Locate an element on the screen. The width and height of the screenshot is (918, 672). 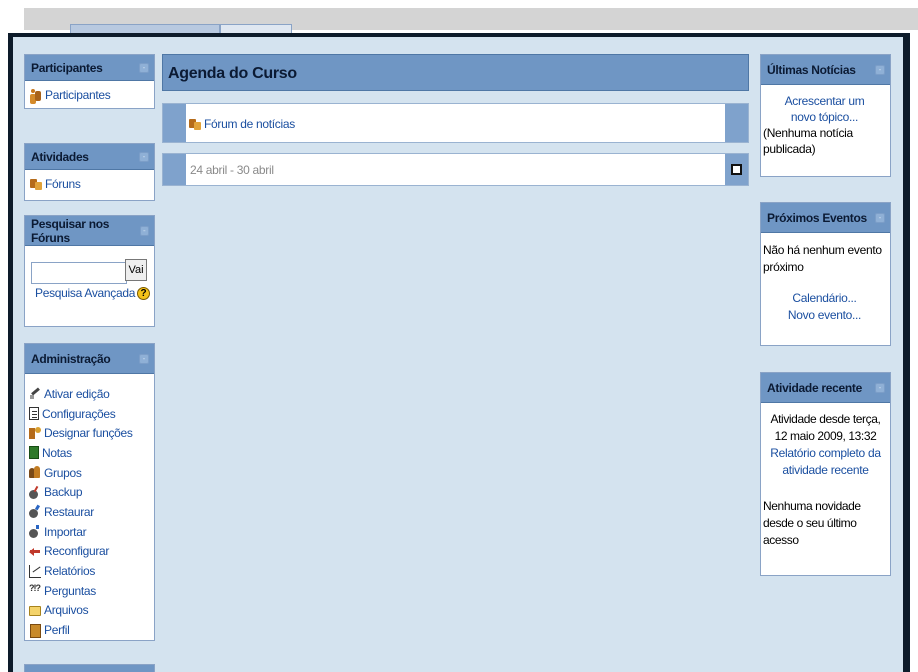
block-title: Atividade recente is located at coordinates (814, 387).